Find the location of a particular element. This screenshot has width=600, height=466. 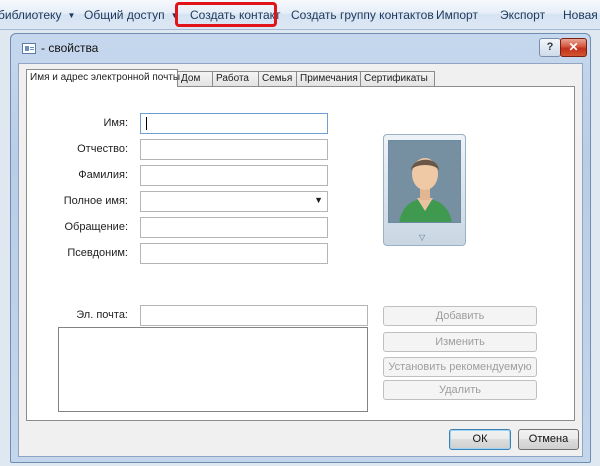

new-contact-group-label: Создать группу контактов is located at coordinates (362, 15).